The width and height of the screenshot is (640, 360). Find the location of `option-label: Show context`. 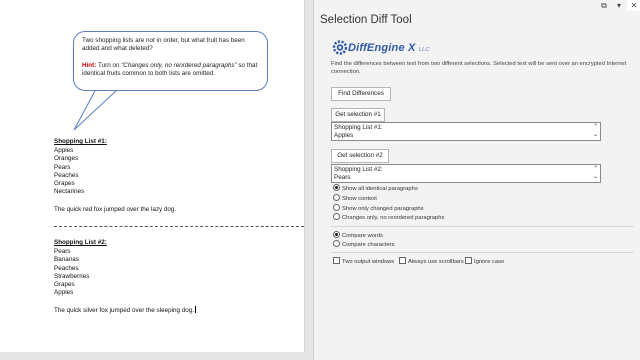

option-label: Show context is located at coordinates (359, 199).